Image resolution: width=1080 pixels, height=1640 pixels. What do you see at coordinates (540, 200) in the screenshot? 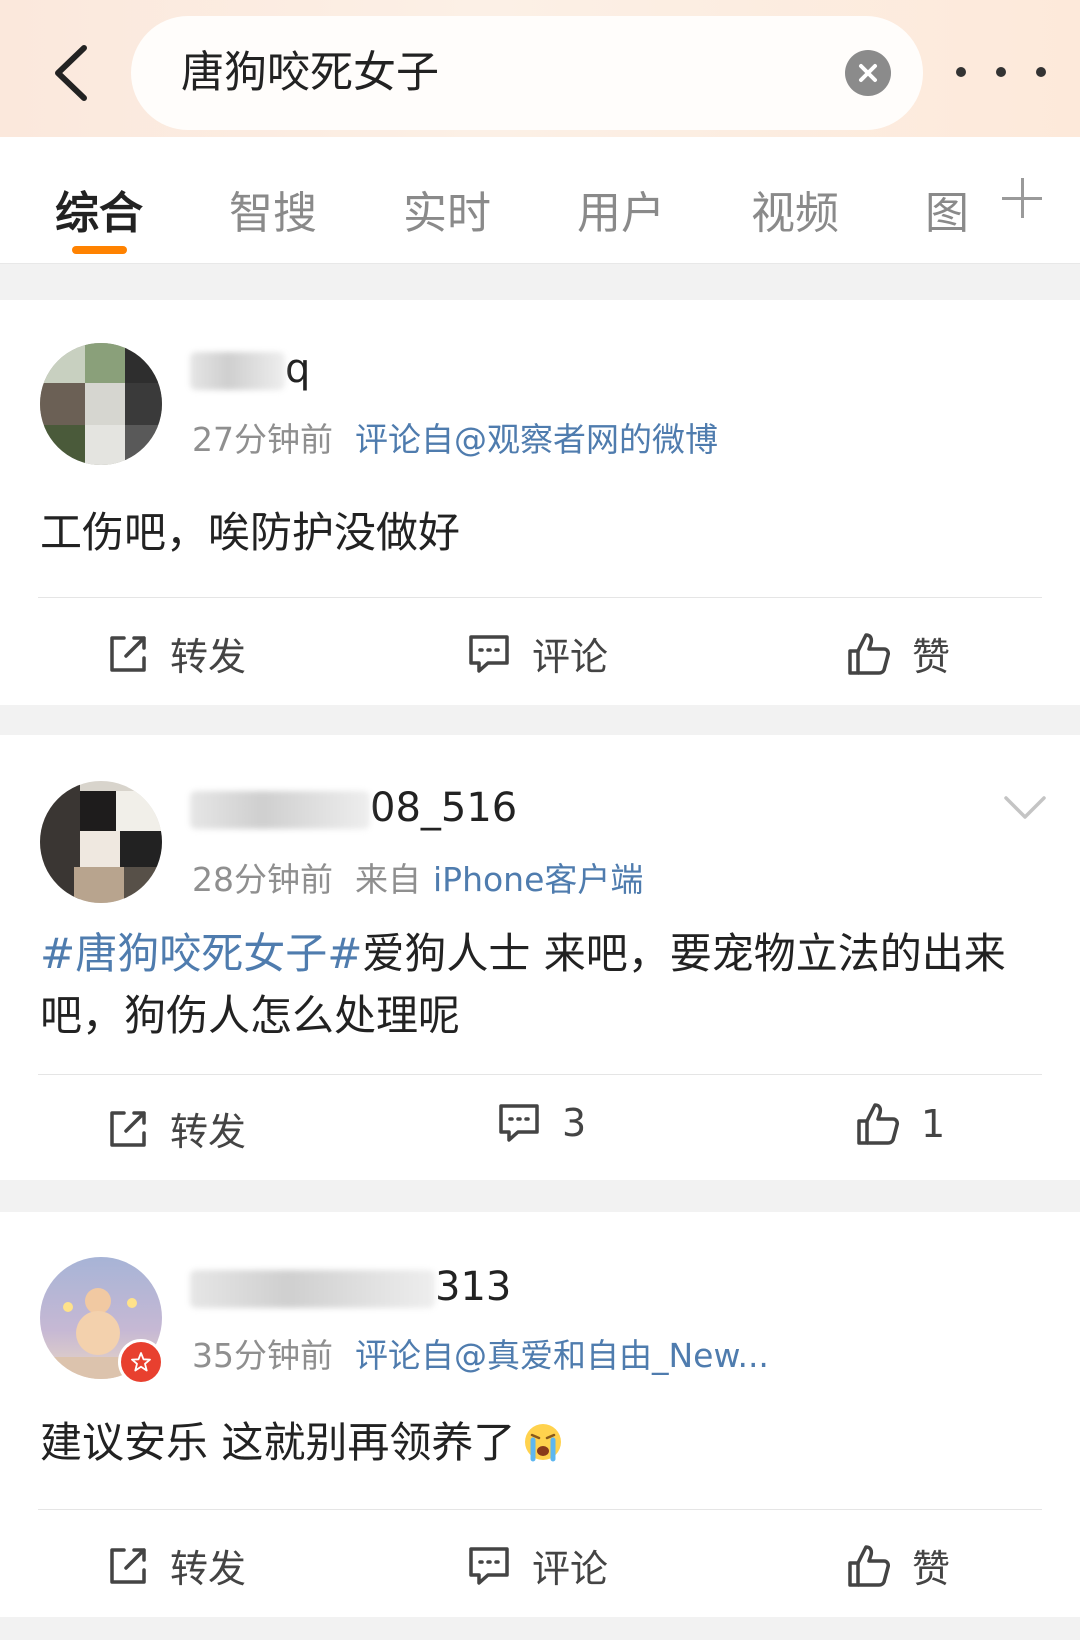
I see `search-tabs: 综合 智搜 实时 用户 视频 图` at bounding box center [540, 200].